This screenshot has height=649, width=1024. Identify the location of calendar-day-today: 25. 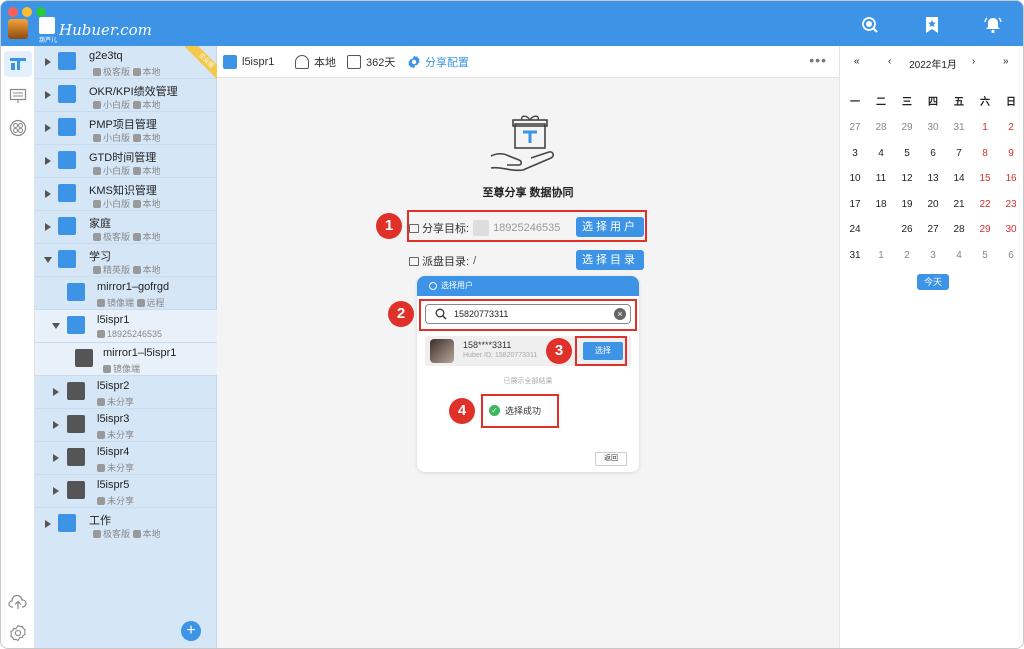
(881, 228).